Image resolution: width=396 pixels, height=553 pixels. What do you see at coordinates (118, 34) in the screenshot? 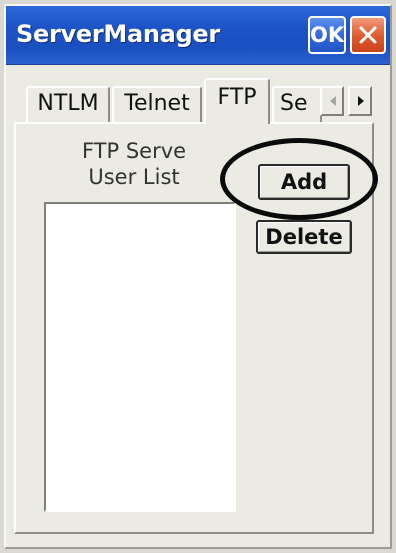
I see `window-title: ServerManager` at bounding box center [118, 34].